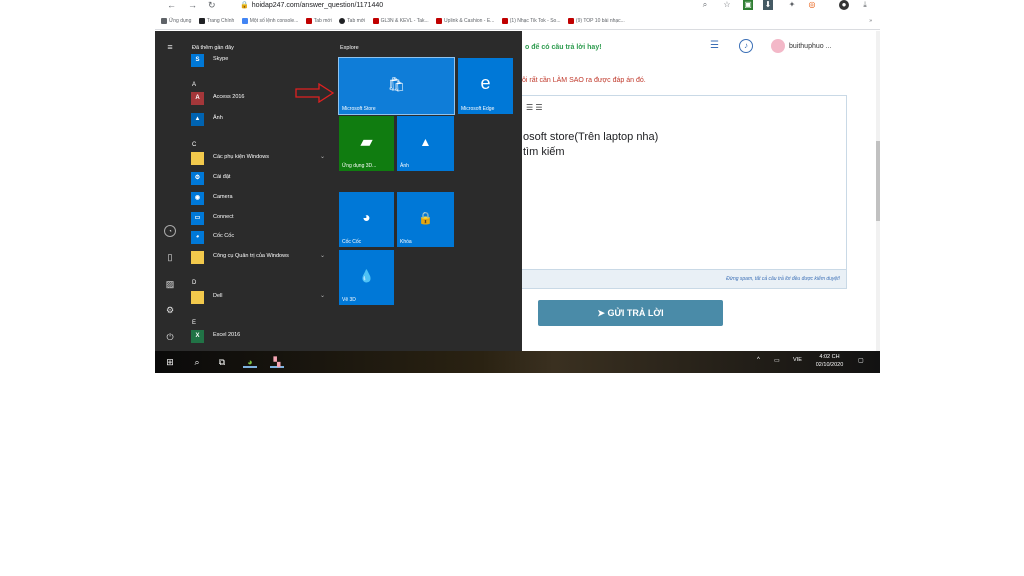 This screenshot has width=1024, height=576. What do you see at coordinates (844, 5) in the screenshot?
I see `profile-avatar-icon: ●` at bounding box center [844, 5].